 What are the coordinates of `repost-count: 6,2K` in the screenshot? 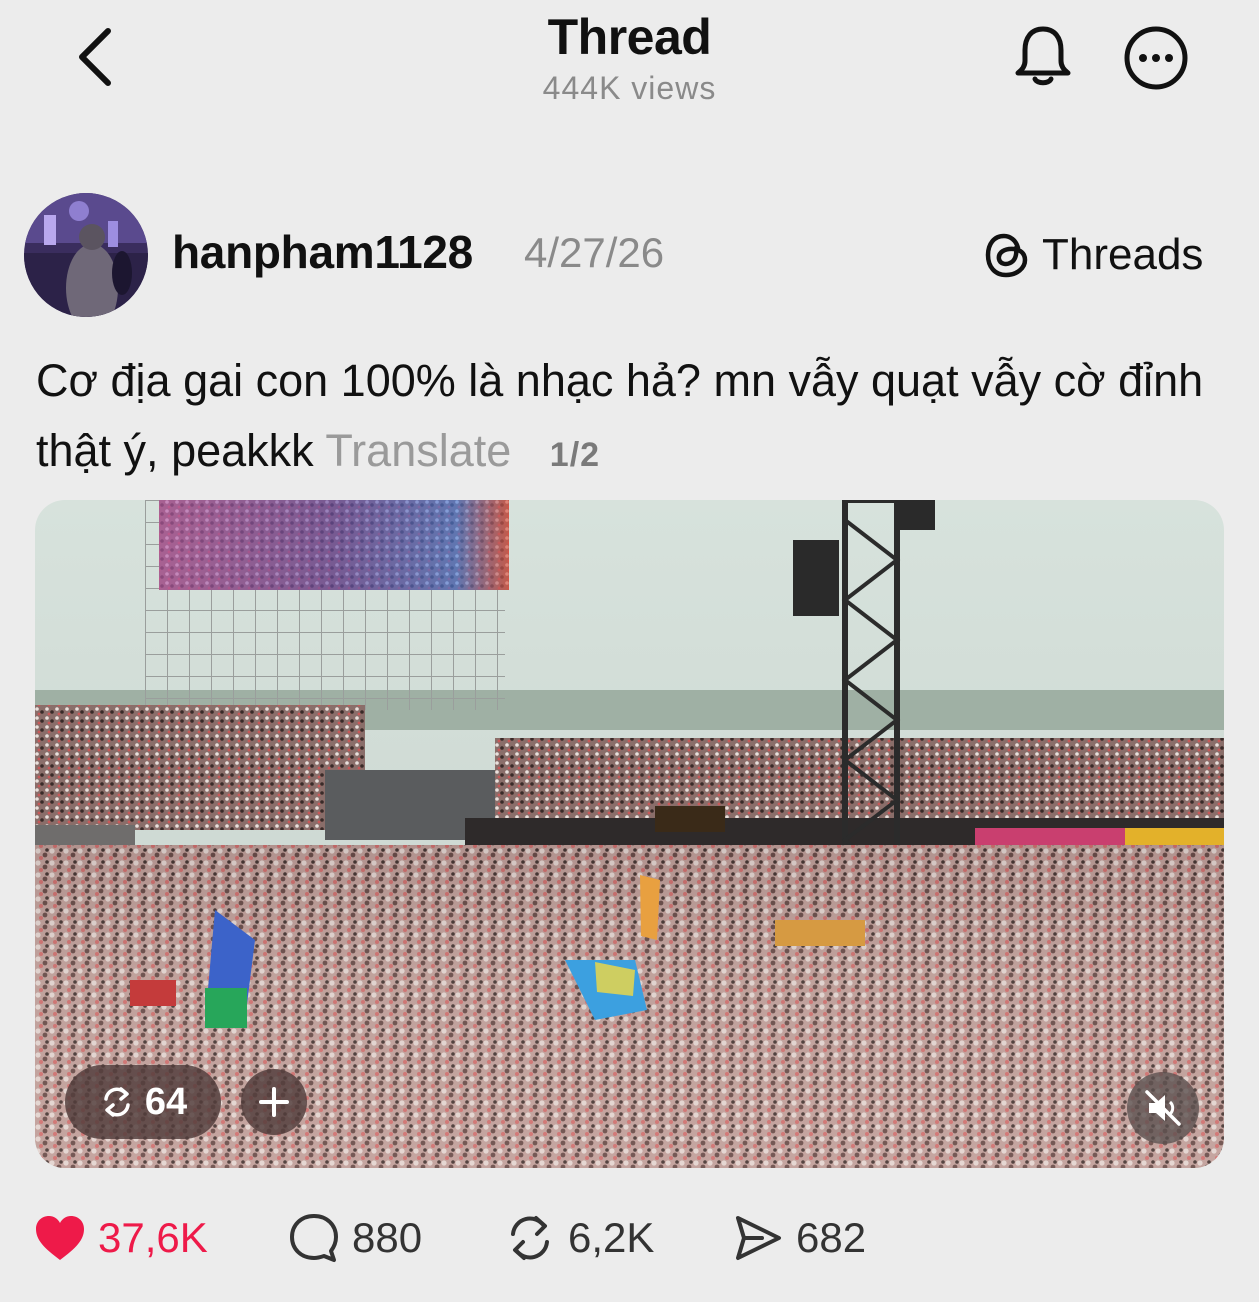 It's located at (611, 1237).